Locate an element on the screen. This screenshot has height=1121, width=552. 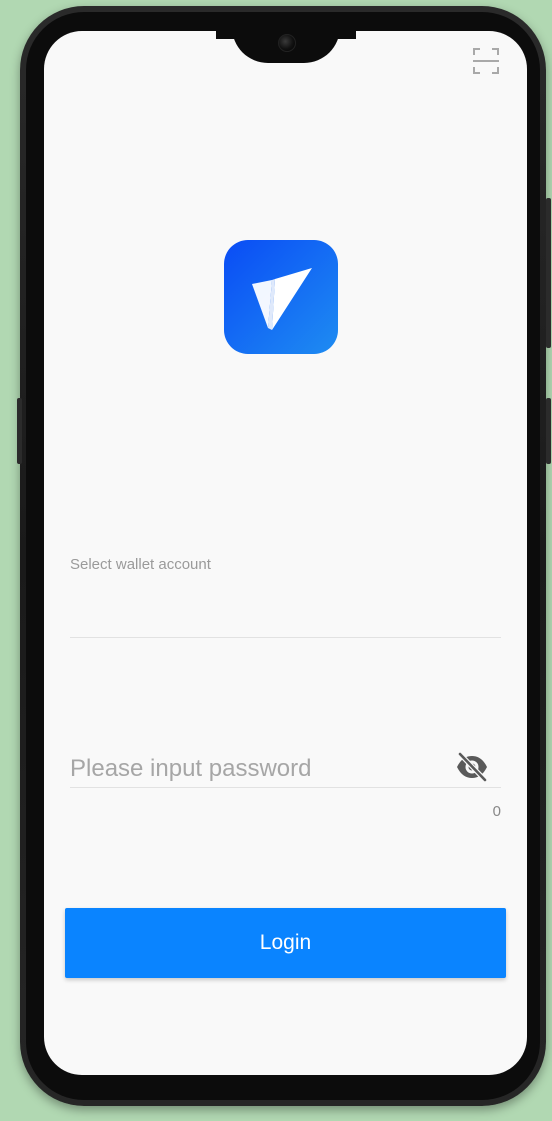
paper-plane-logo-icon is located at coordinates (282, 299).